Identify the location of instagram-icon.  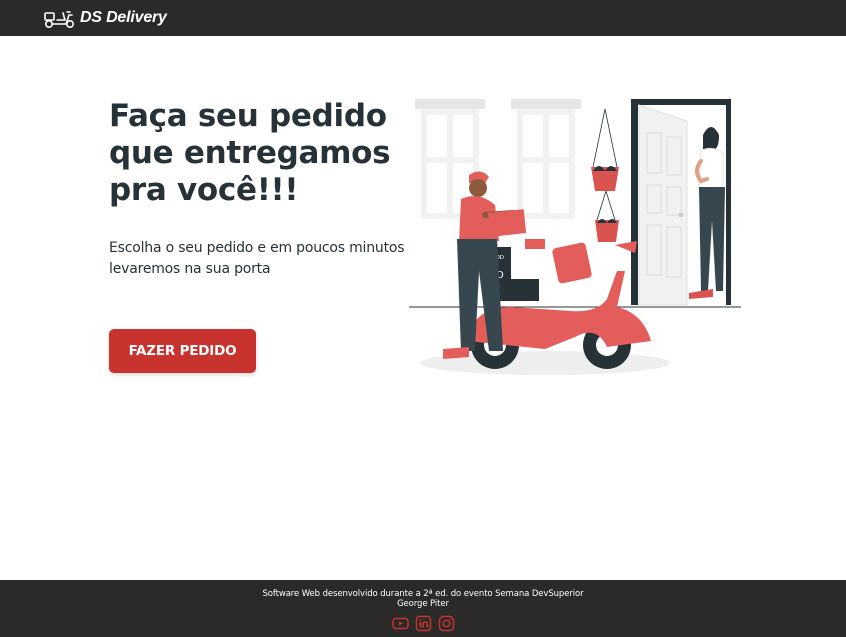
(446, 623).